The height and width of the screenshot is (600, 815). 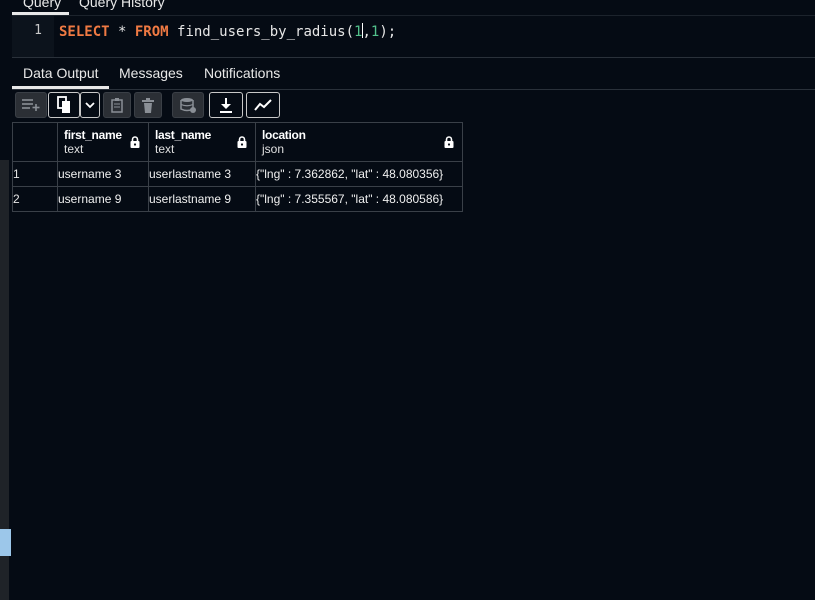 I want to click on column-header-location: location json, so click(x=359, y=142).